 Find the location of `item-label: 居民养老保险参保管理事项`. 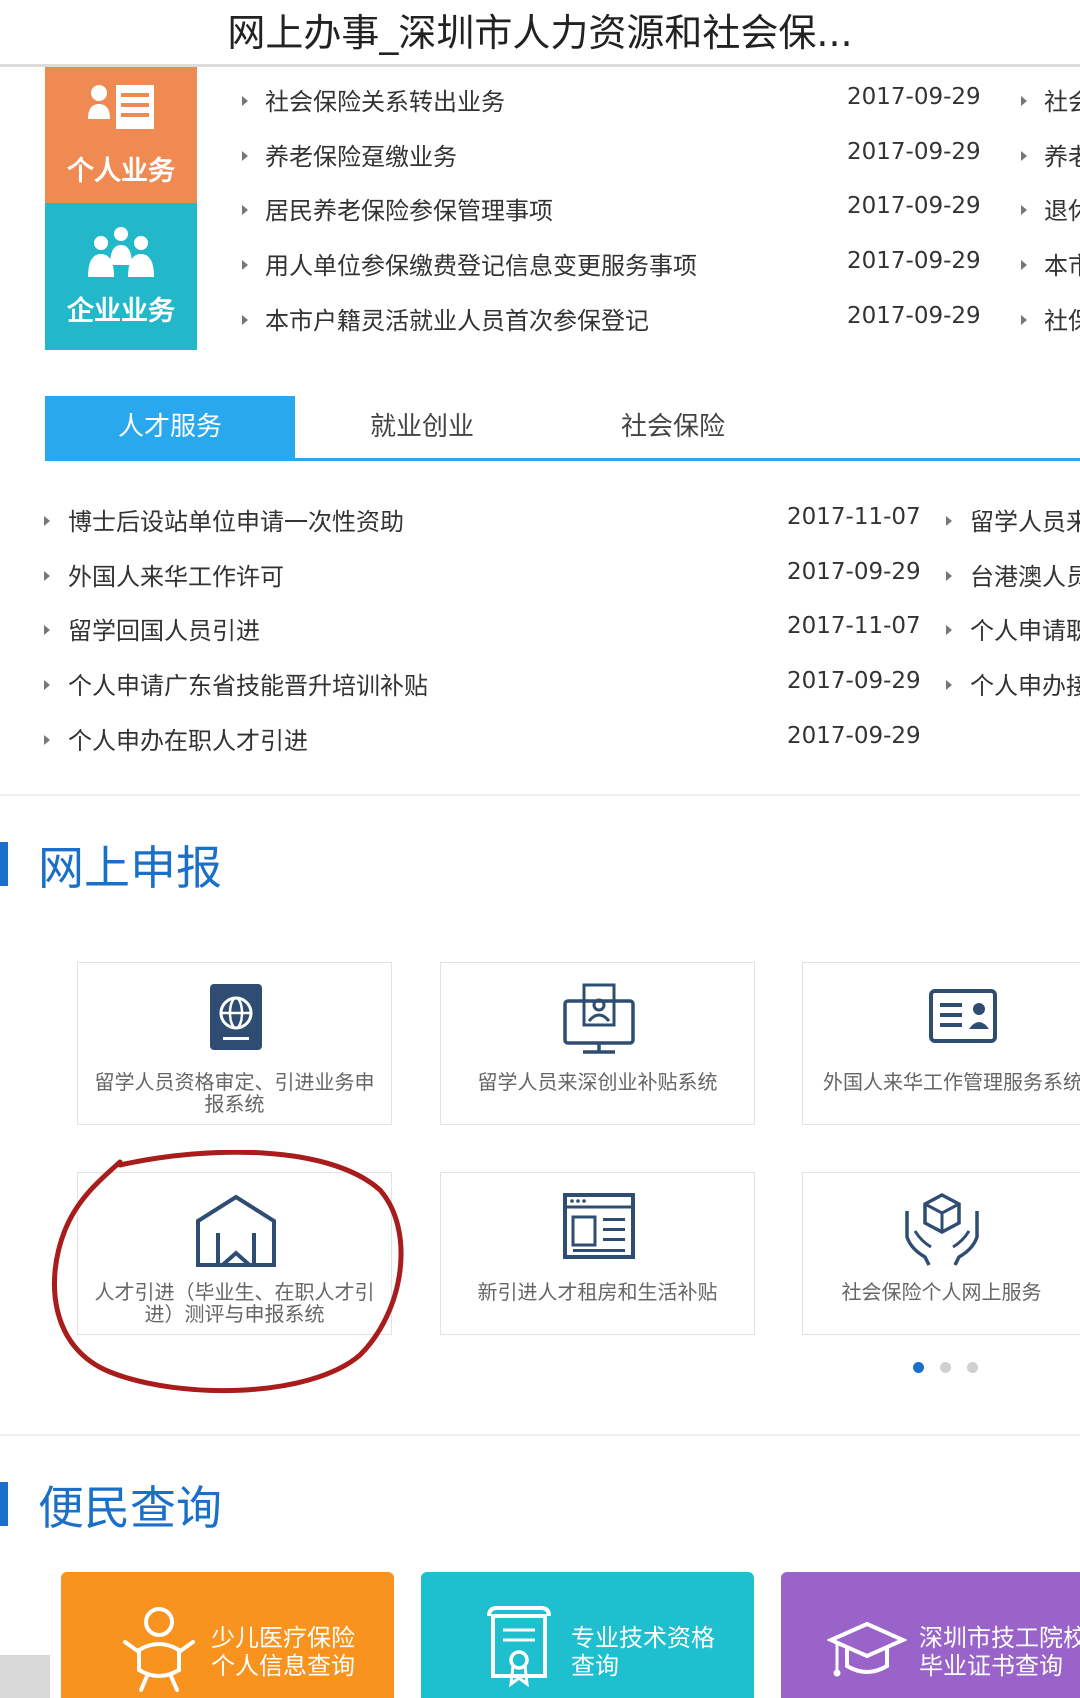

item-label: 居民养老保险参保管理事项 is located at coordinates (409, 208).